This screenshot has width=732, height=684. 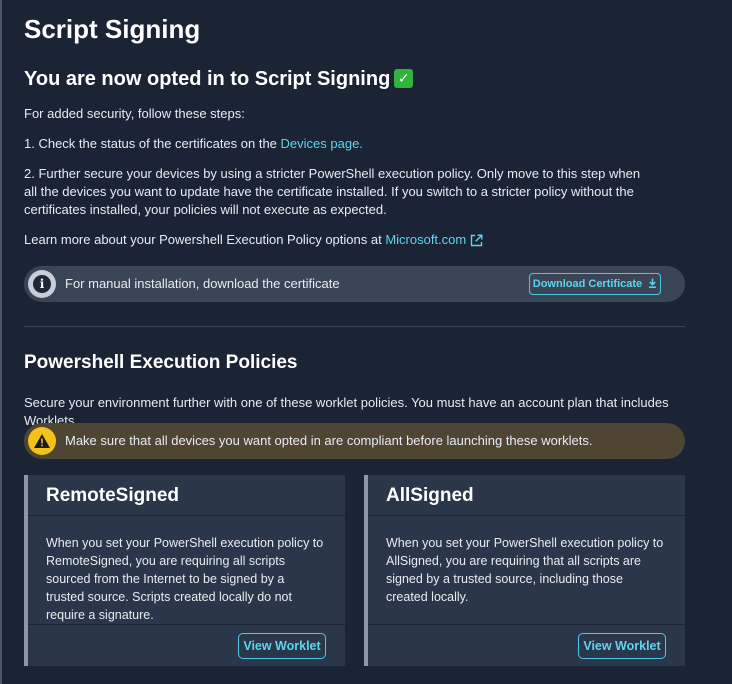 What do you see at coordinates (404, 78) in the screenshot?
I see `check-mark-icon: ✓` at bounding box center [404, 78].